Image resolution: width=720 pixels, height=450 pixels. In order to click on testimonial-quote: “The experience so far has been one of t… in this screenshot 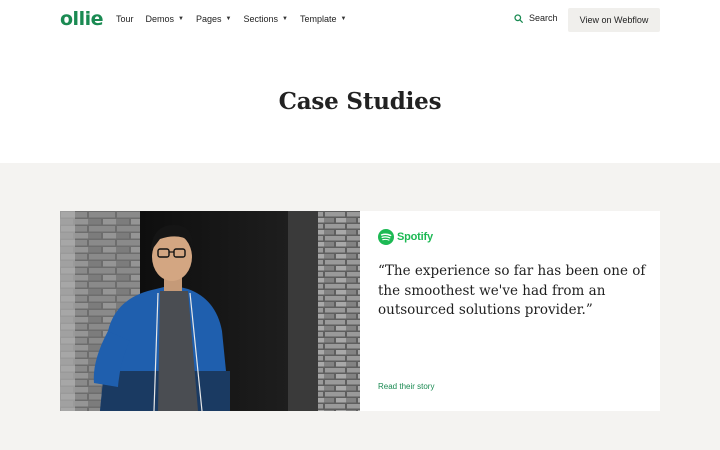, I will do `click(512, 290)`.